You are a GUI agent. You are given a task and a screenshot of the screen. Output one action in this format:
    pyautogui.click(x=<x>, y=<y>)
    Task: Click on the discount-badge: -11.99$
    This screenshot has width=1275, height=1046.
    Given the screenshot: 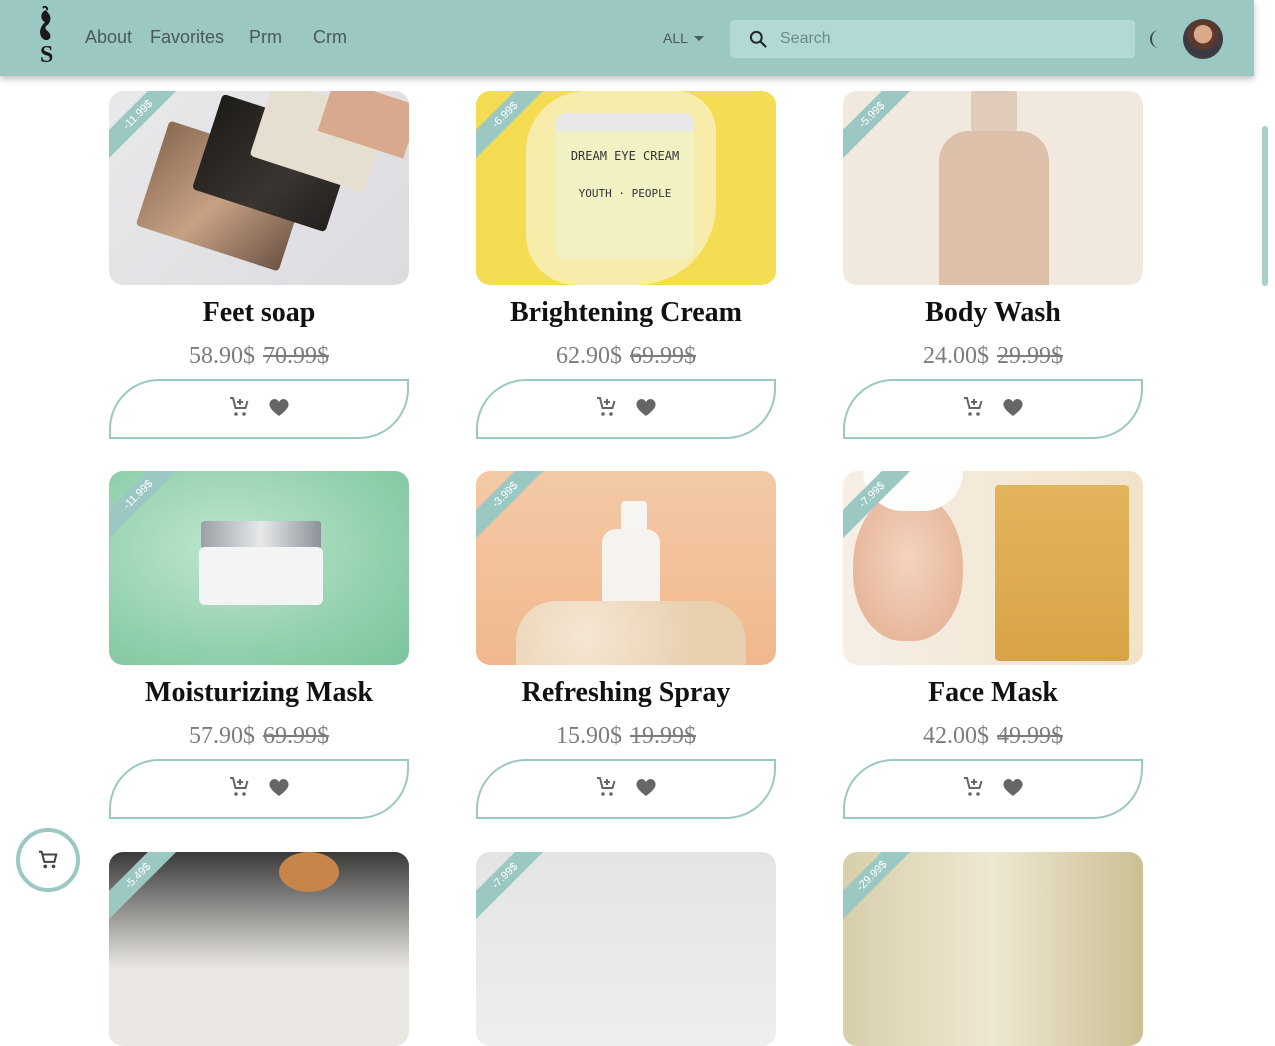 What is the action you would take?
    pyautogui.click(x=154, y=513)
    